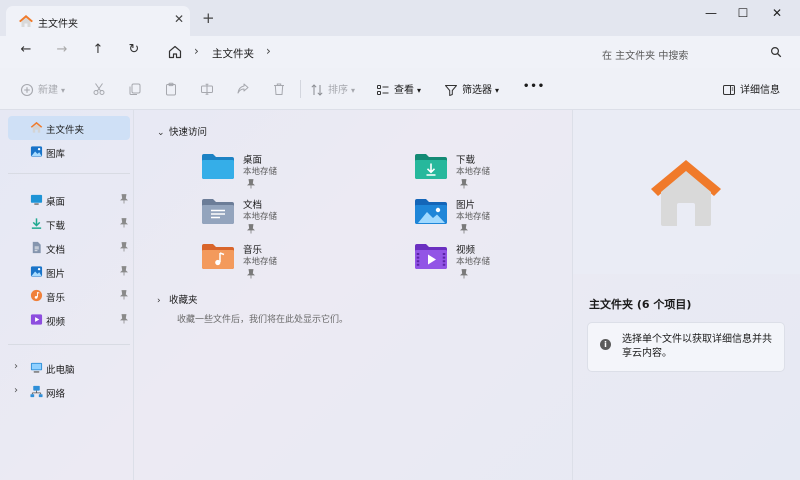 This screenshot has height=480, width=800. Describe the element at coordinates (697, 346) in the screenshot. I see `details-info-text: 选择单个文件以获取详细信息并共享云内容。` at that location.